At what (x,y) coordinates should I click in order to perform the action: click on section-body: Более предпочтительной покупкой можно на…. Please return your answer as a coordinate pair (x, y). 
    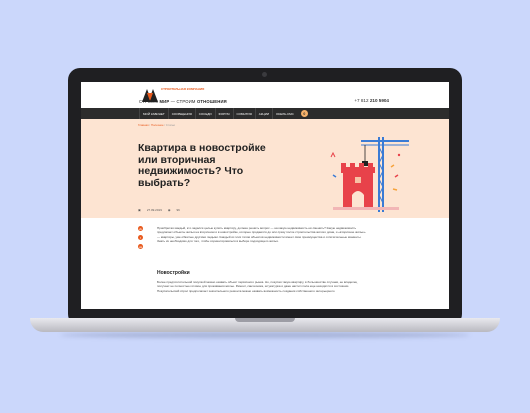
    Looking at the image, I should click on (257, 286).